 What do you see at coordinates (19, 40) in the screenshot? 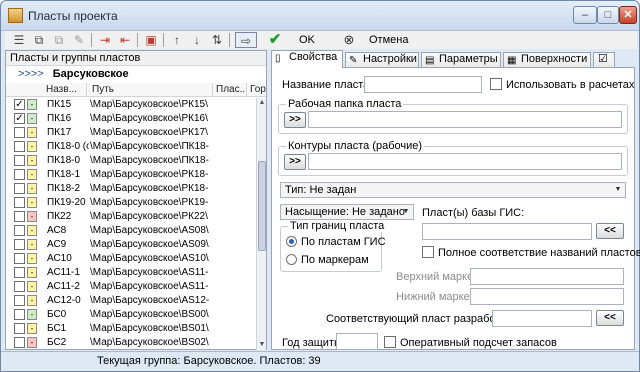
I see `list-view-icon: ☰` at bounding box center [19, 40].